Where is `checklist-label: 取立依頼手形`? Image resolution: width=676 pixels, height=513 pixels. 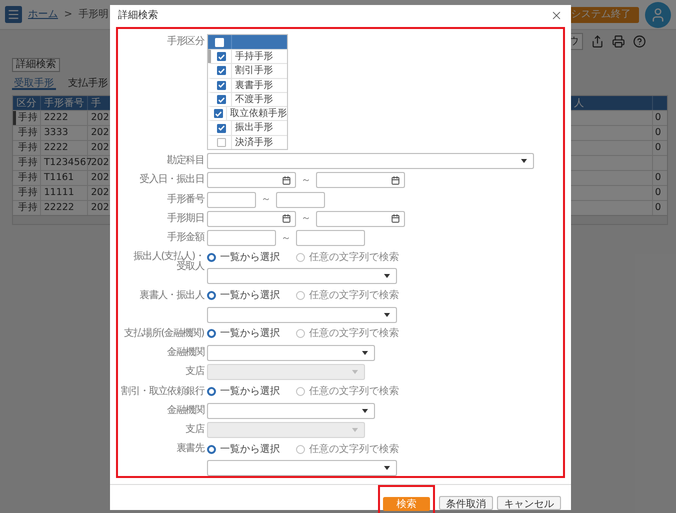
checklist-label: 取立依頼手形 is located at coordinates (258, 113).